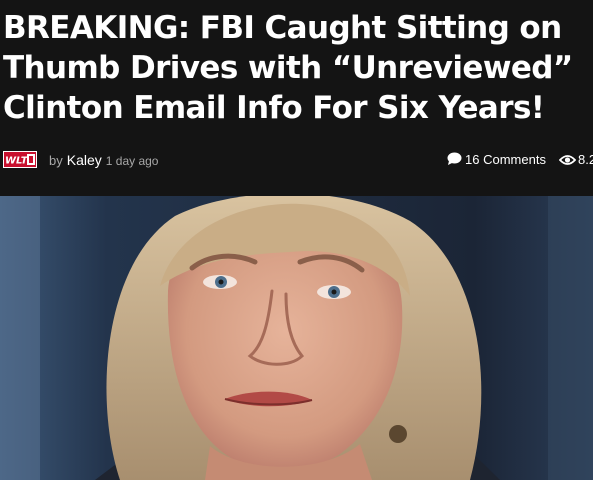  What do you see at coordinates (84, 160) in the screenshot?
I see `author-link: Kaley` at bounding box center [84, 160].